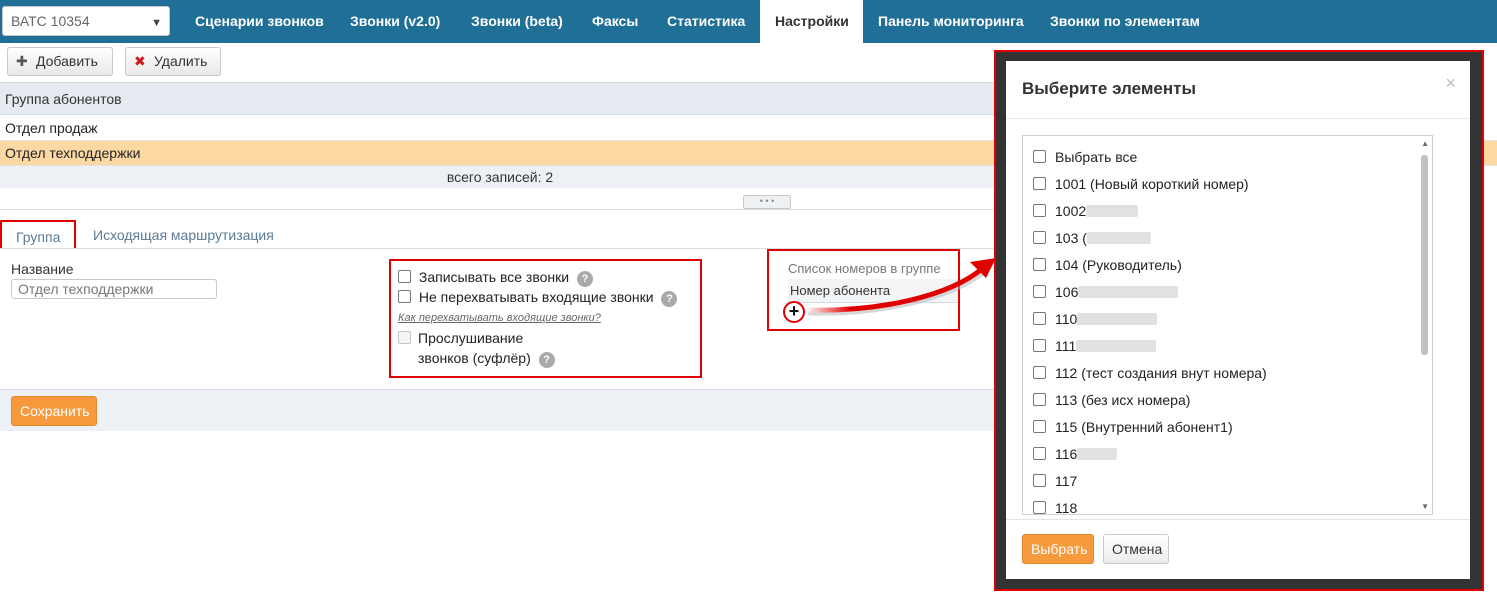  Describe the element at coordinates (1066, 481) in the screenshot. I see `list-item-label: 117` at that location.